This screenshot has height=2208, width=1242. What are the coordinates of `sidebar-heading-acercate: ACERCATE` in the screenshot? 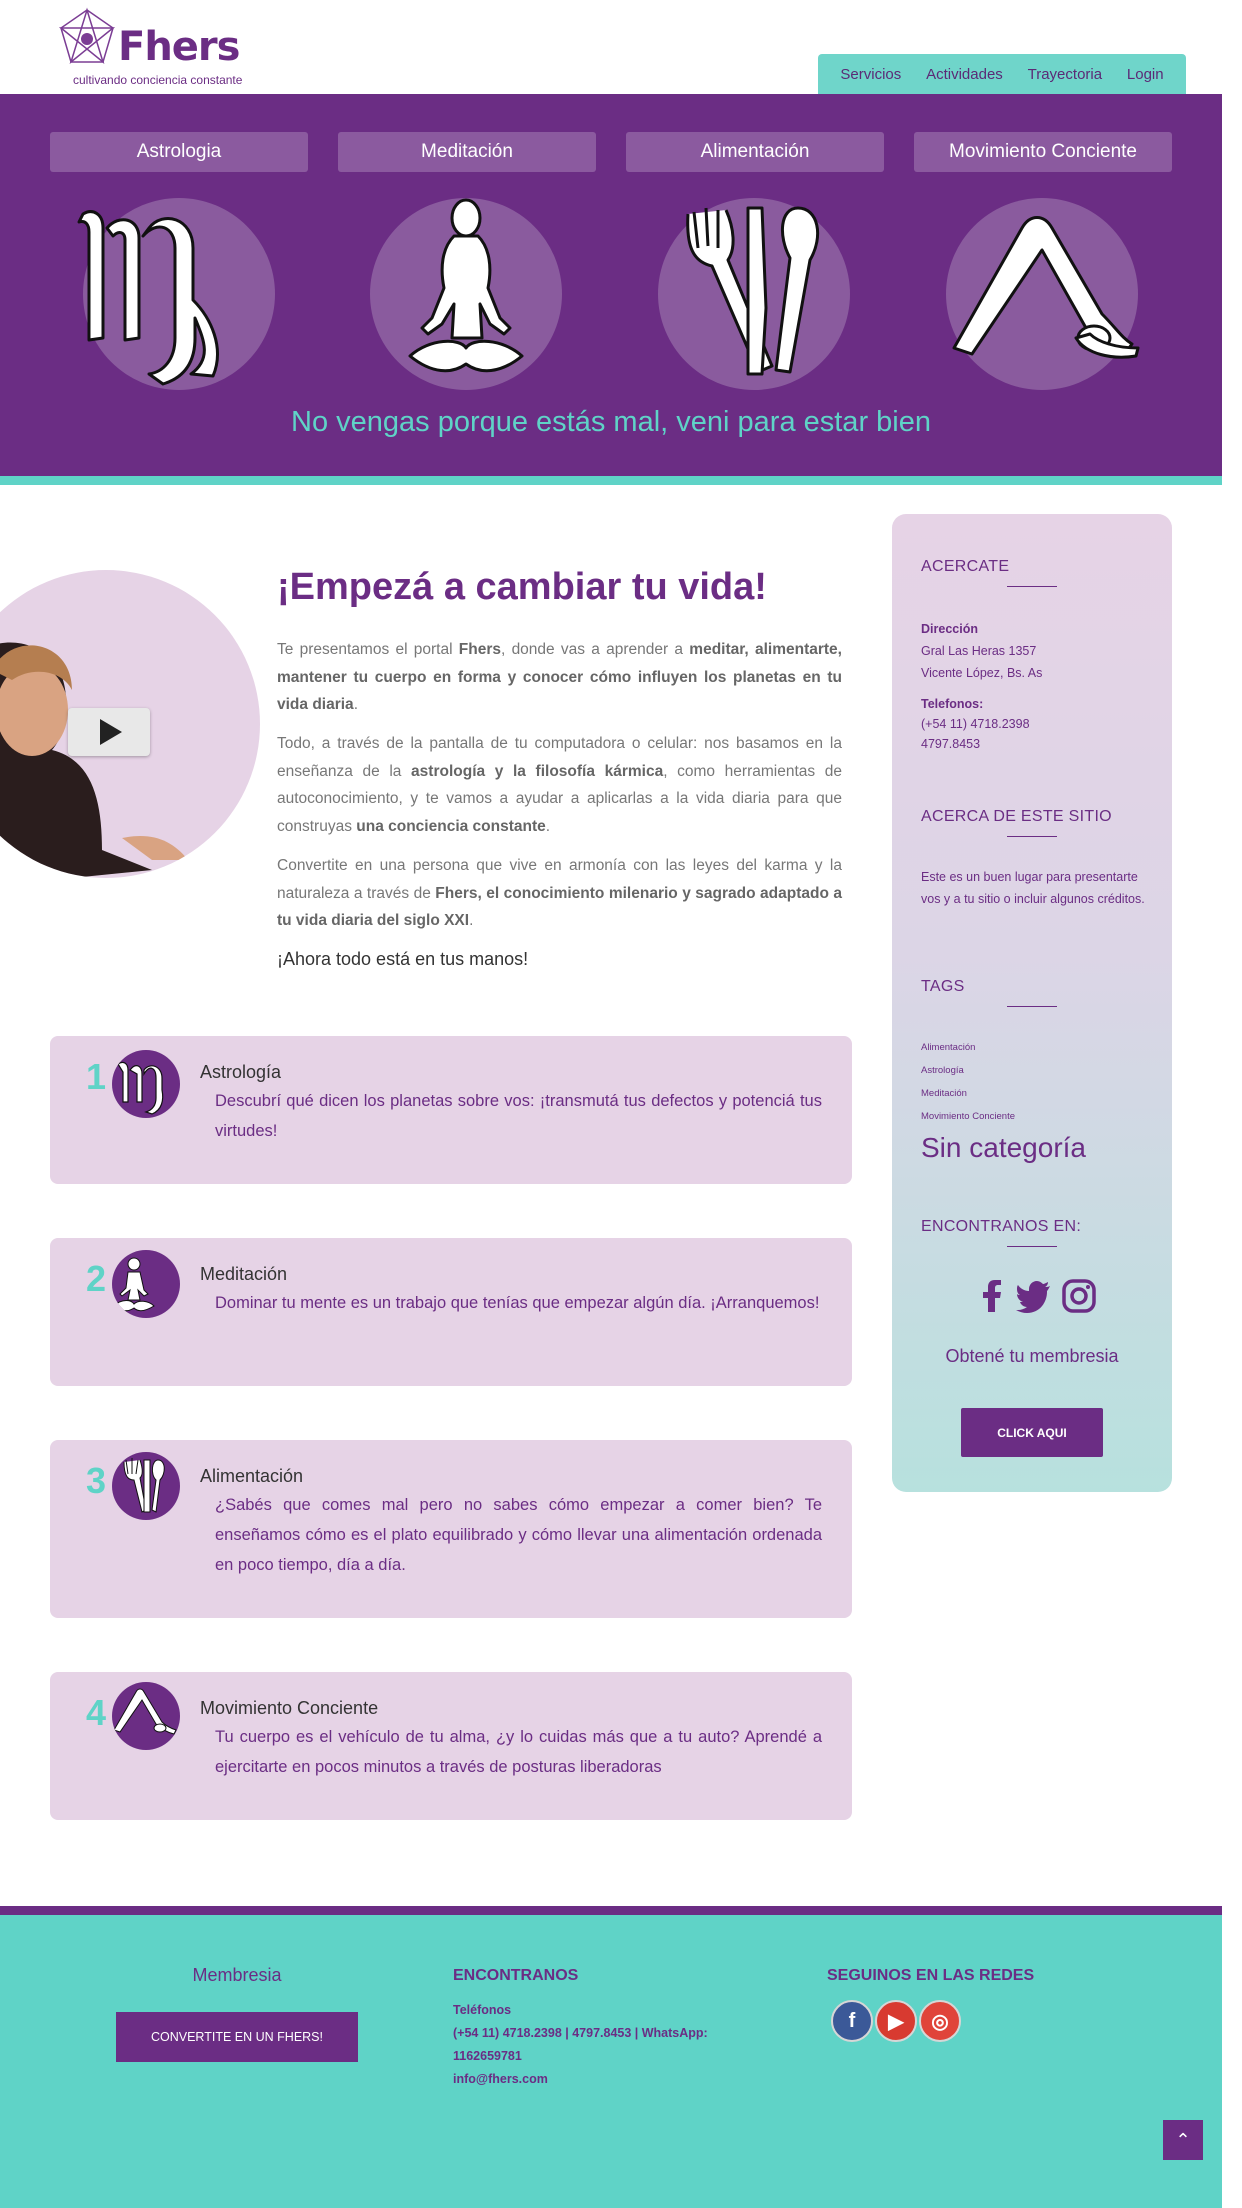 It's located at (965, 566).